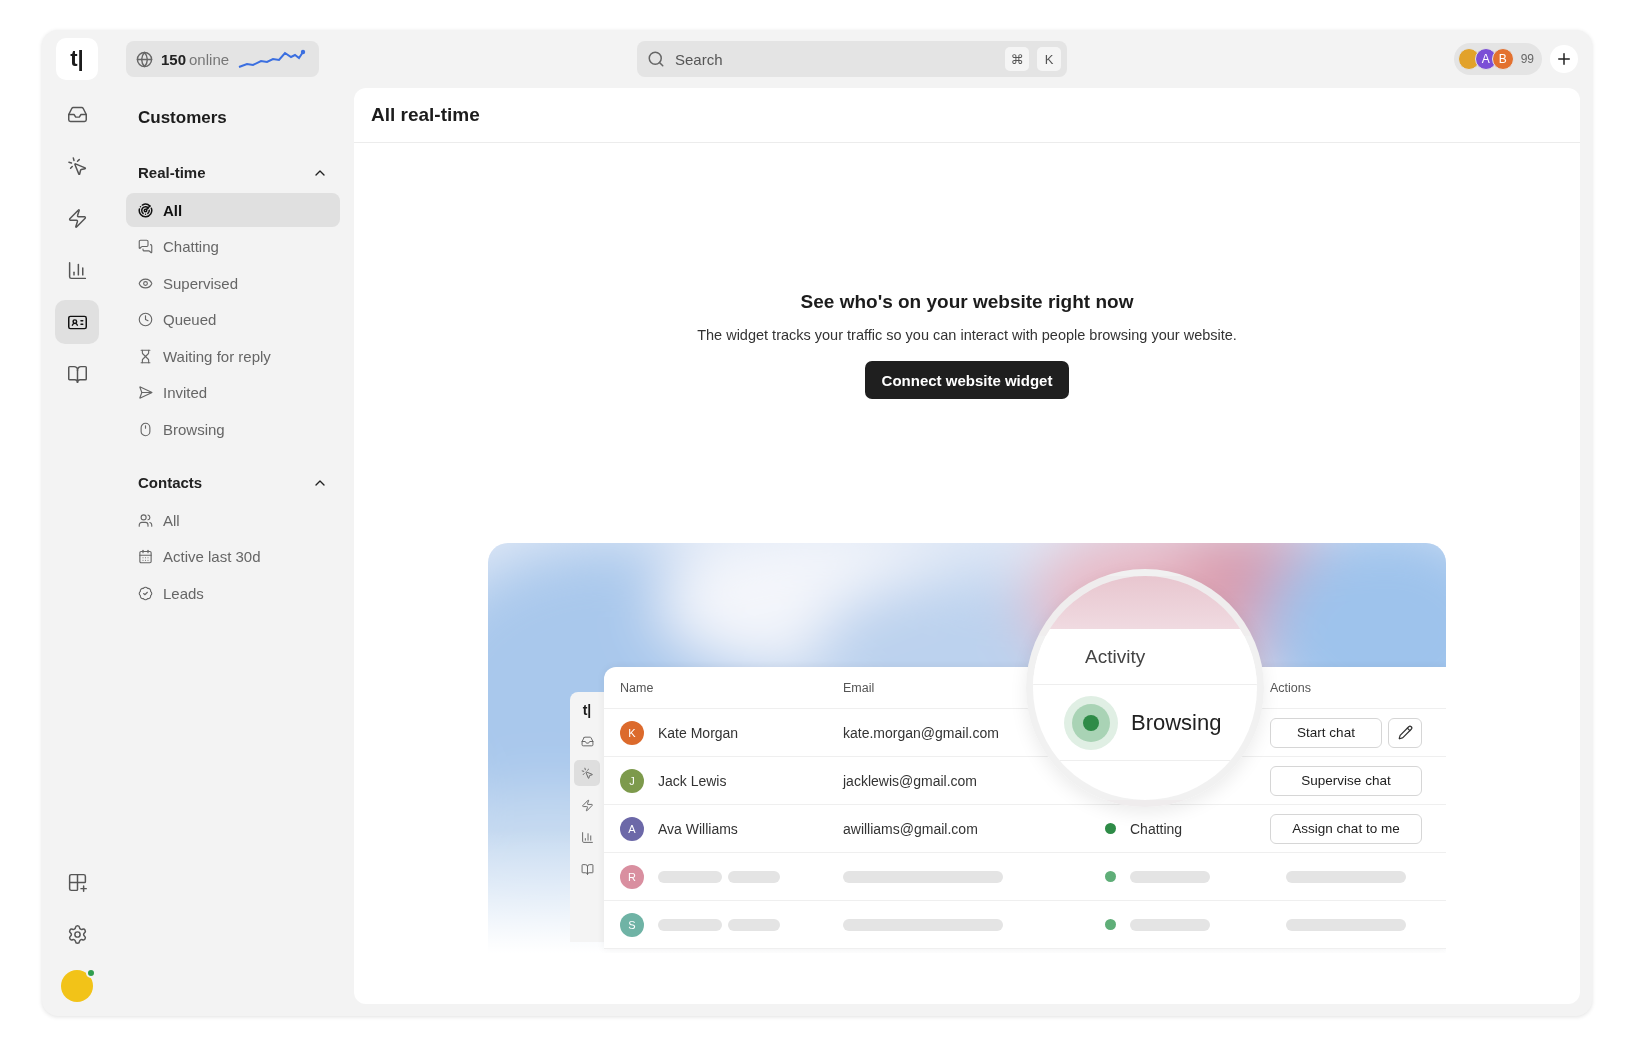 Image resolution: width=1634 pixels, height=1044 pixels. I want to click on contact-name: Kate Morgan, so click(698, 732).